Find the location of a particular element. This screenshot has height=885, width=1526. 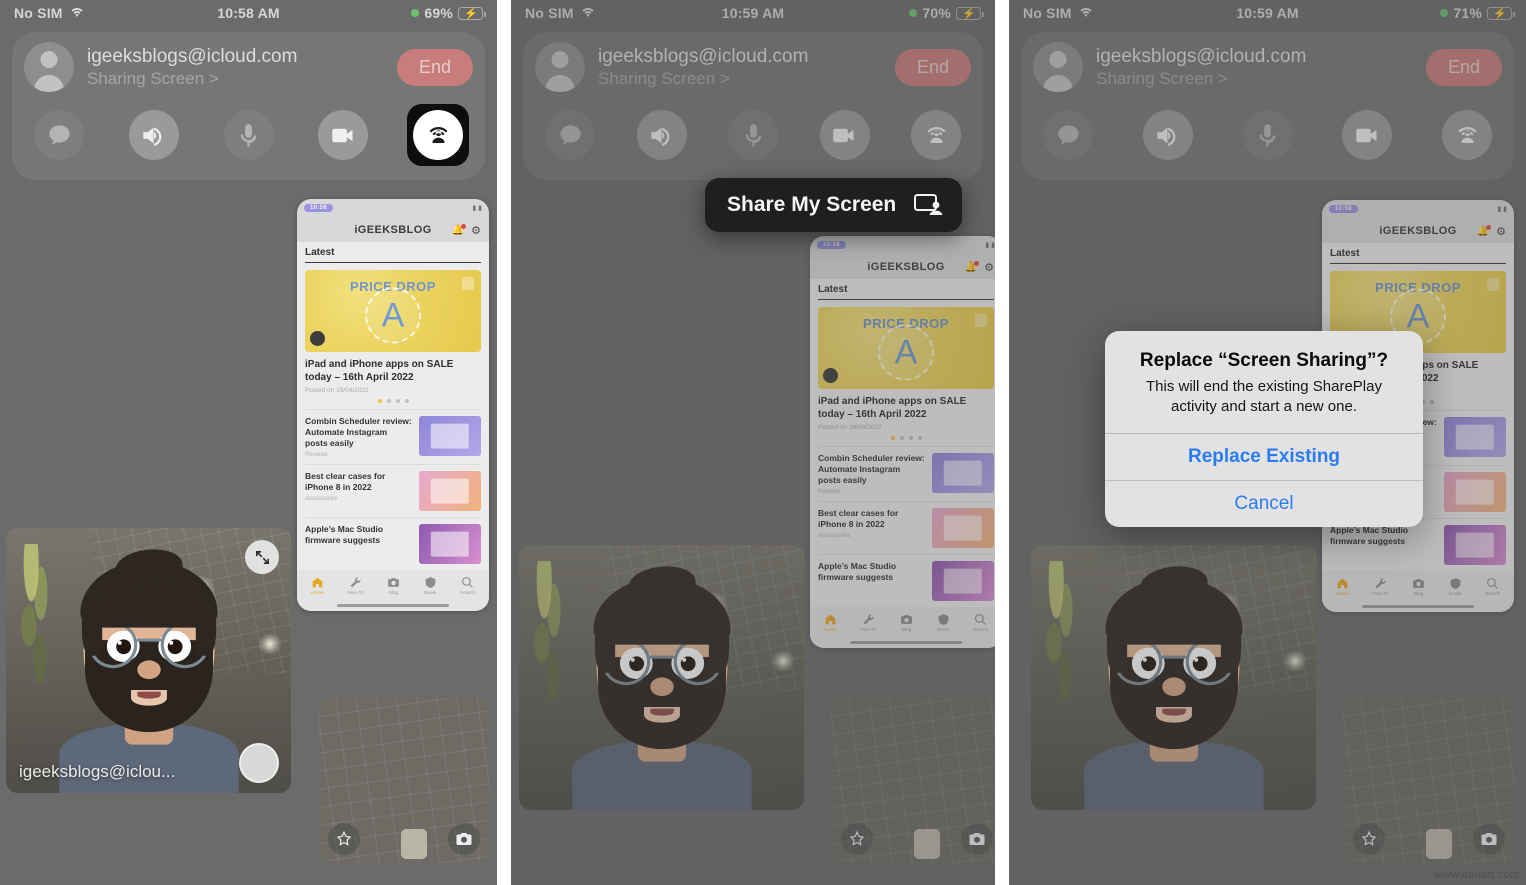

star-effects-icon is located at coordinates (1369, 838).